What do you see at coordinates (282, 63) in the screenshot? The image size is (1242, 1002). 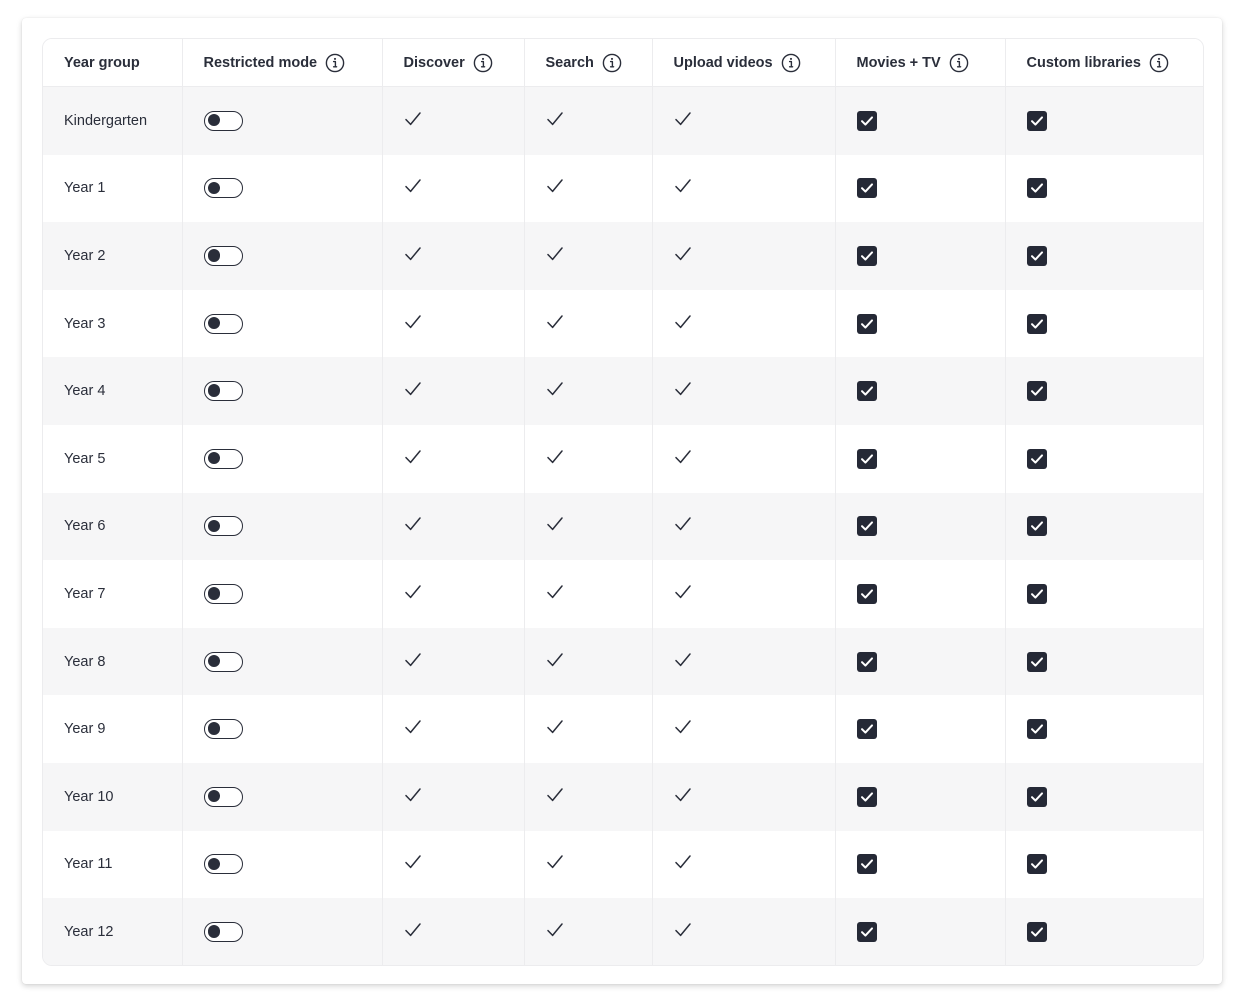 I see `column-header-restricted-mode: Restricted mode` at bounding box center [282, 63].